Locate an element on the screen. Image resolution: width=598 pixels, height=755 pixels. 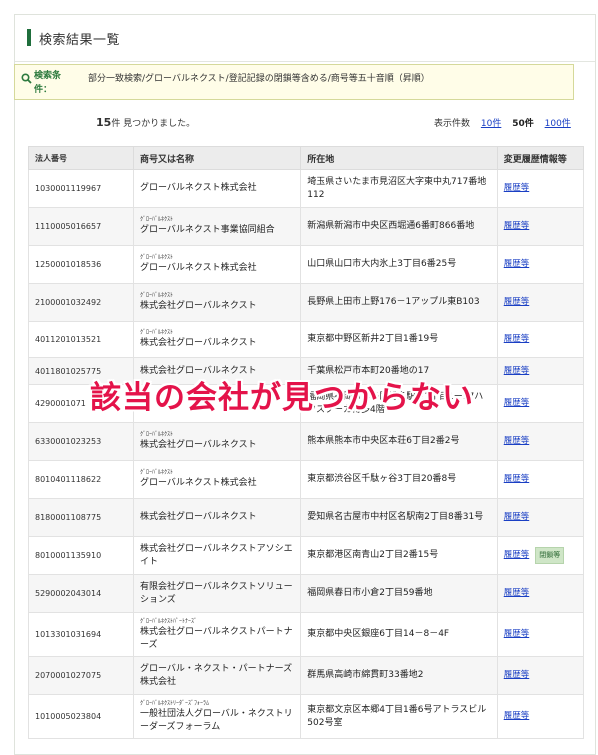
panel-header: 検索結果一覧 is located at coordinates (305, 38).